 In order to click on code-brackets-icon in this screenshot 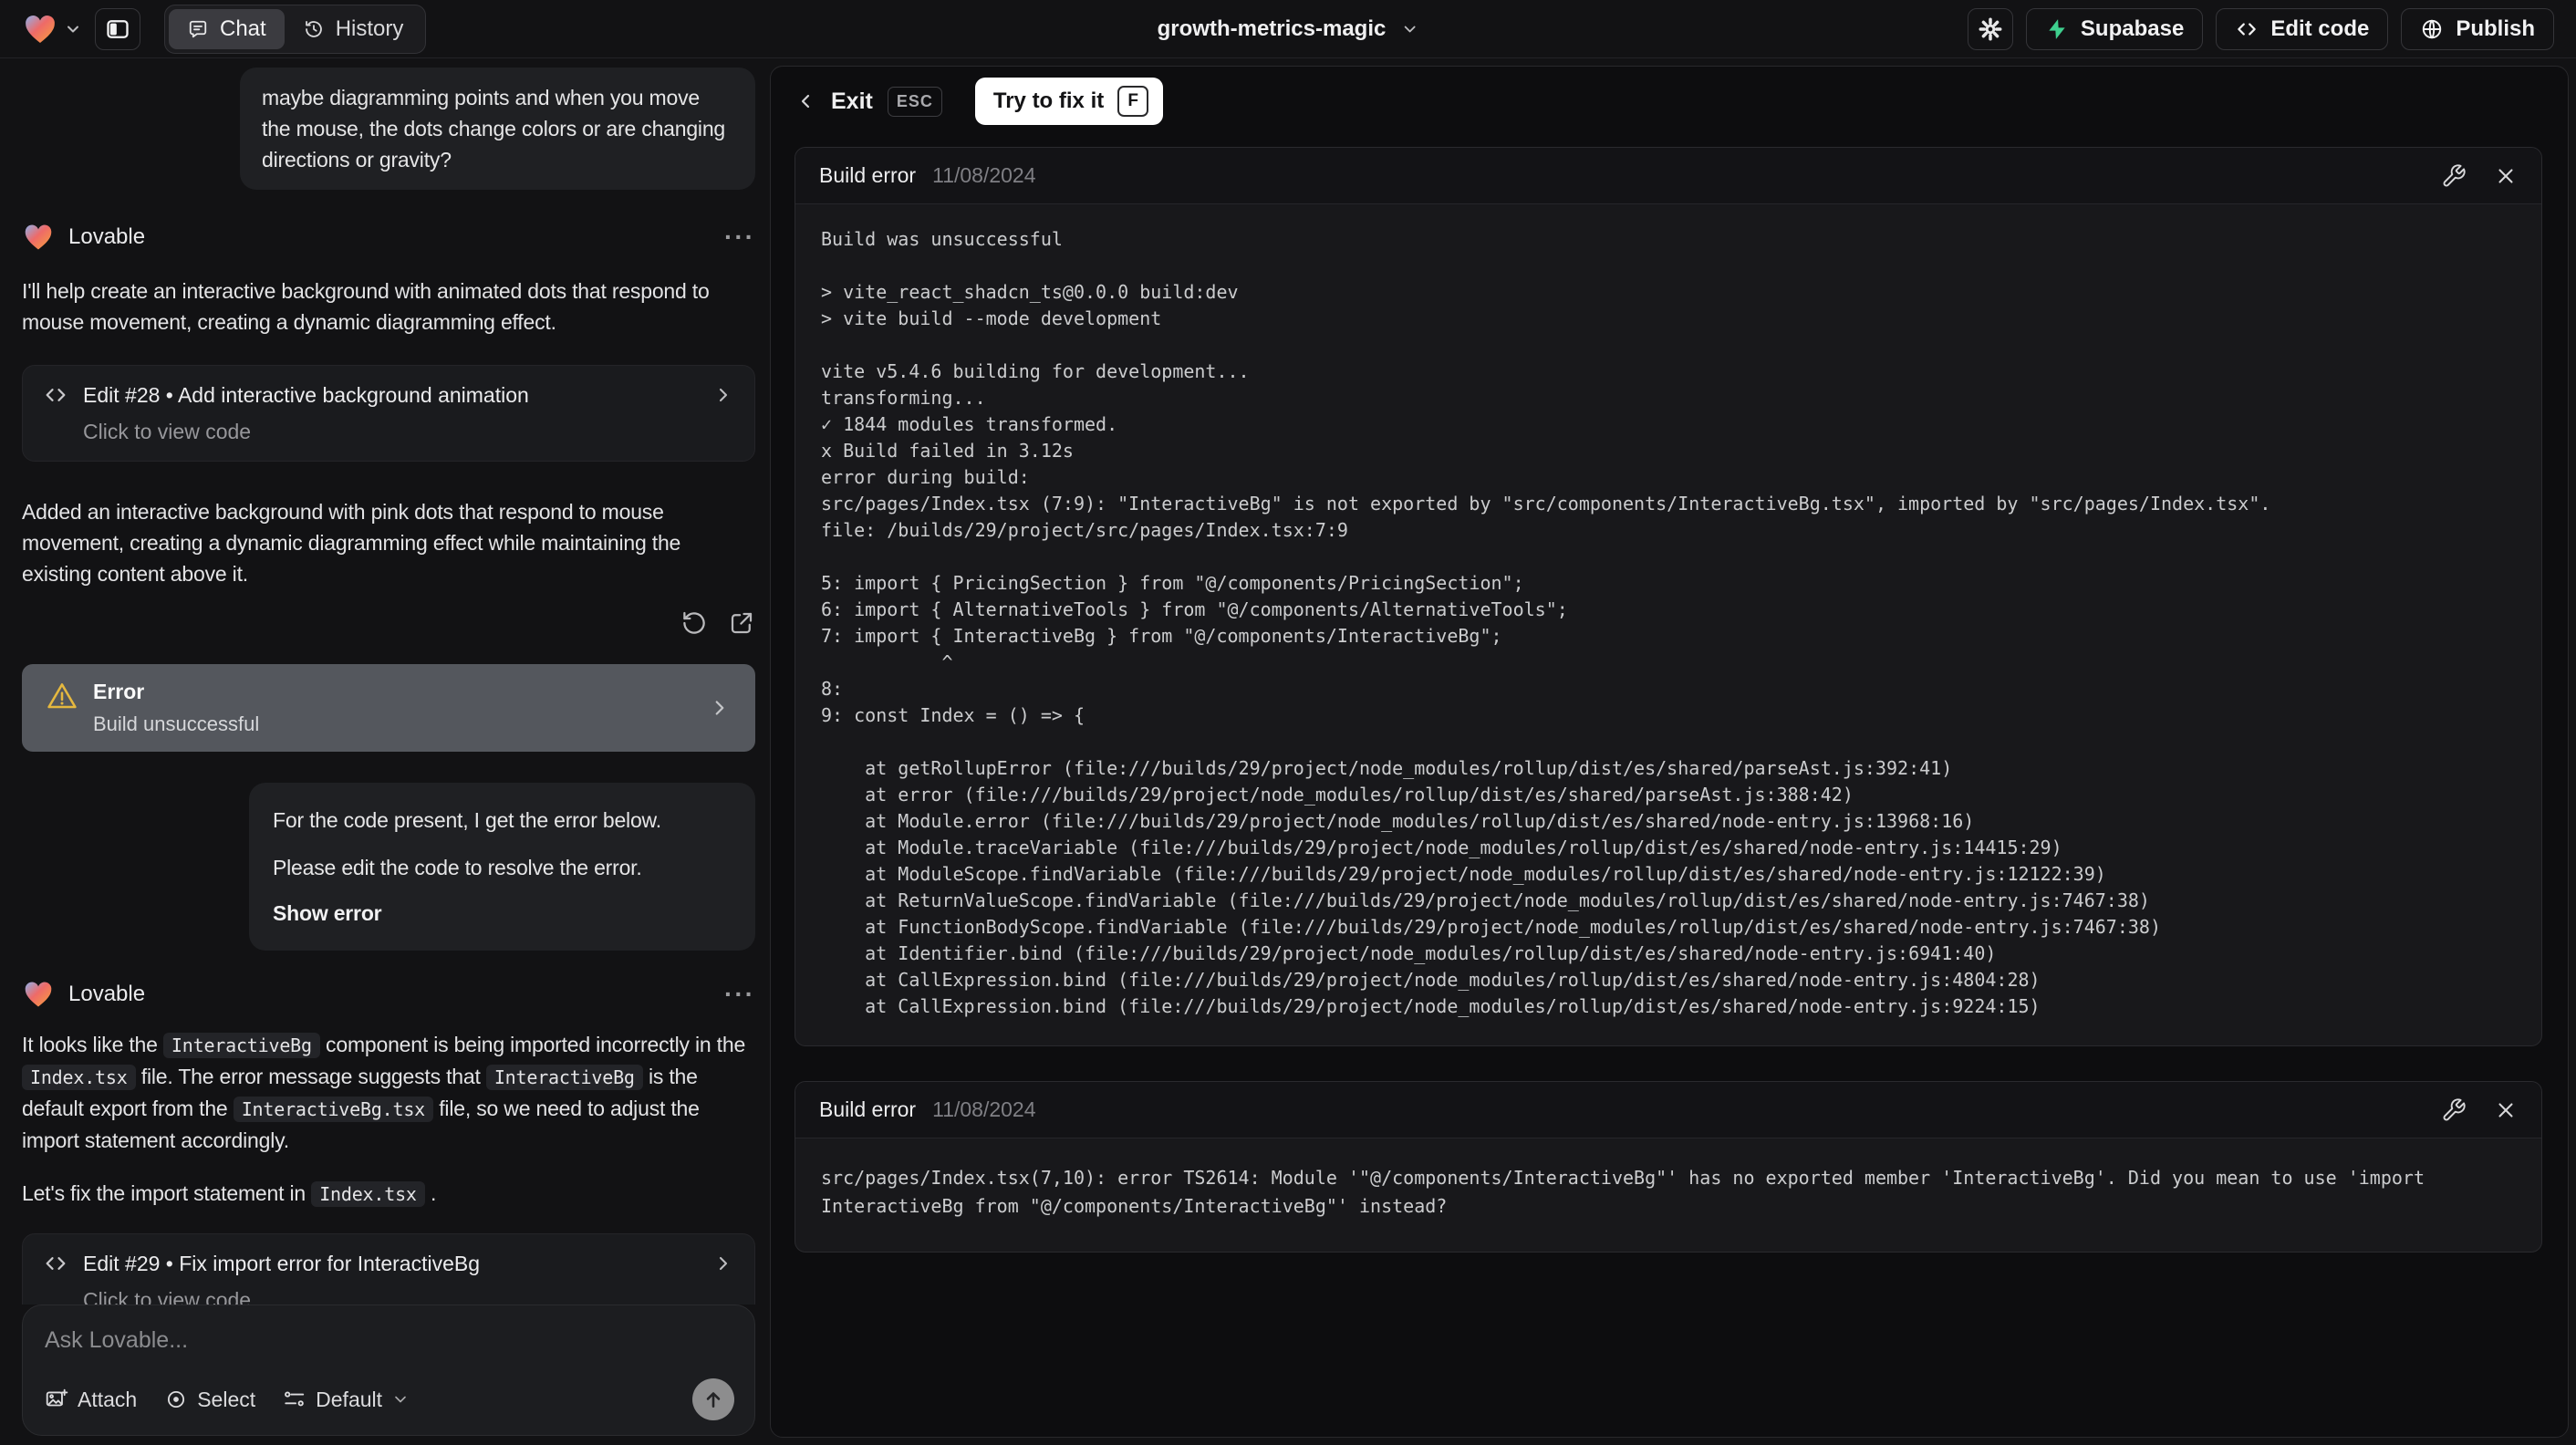, I will do `click(56, 395)`.